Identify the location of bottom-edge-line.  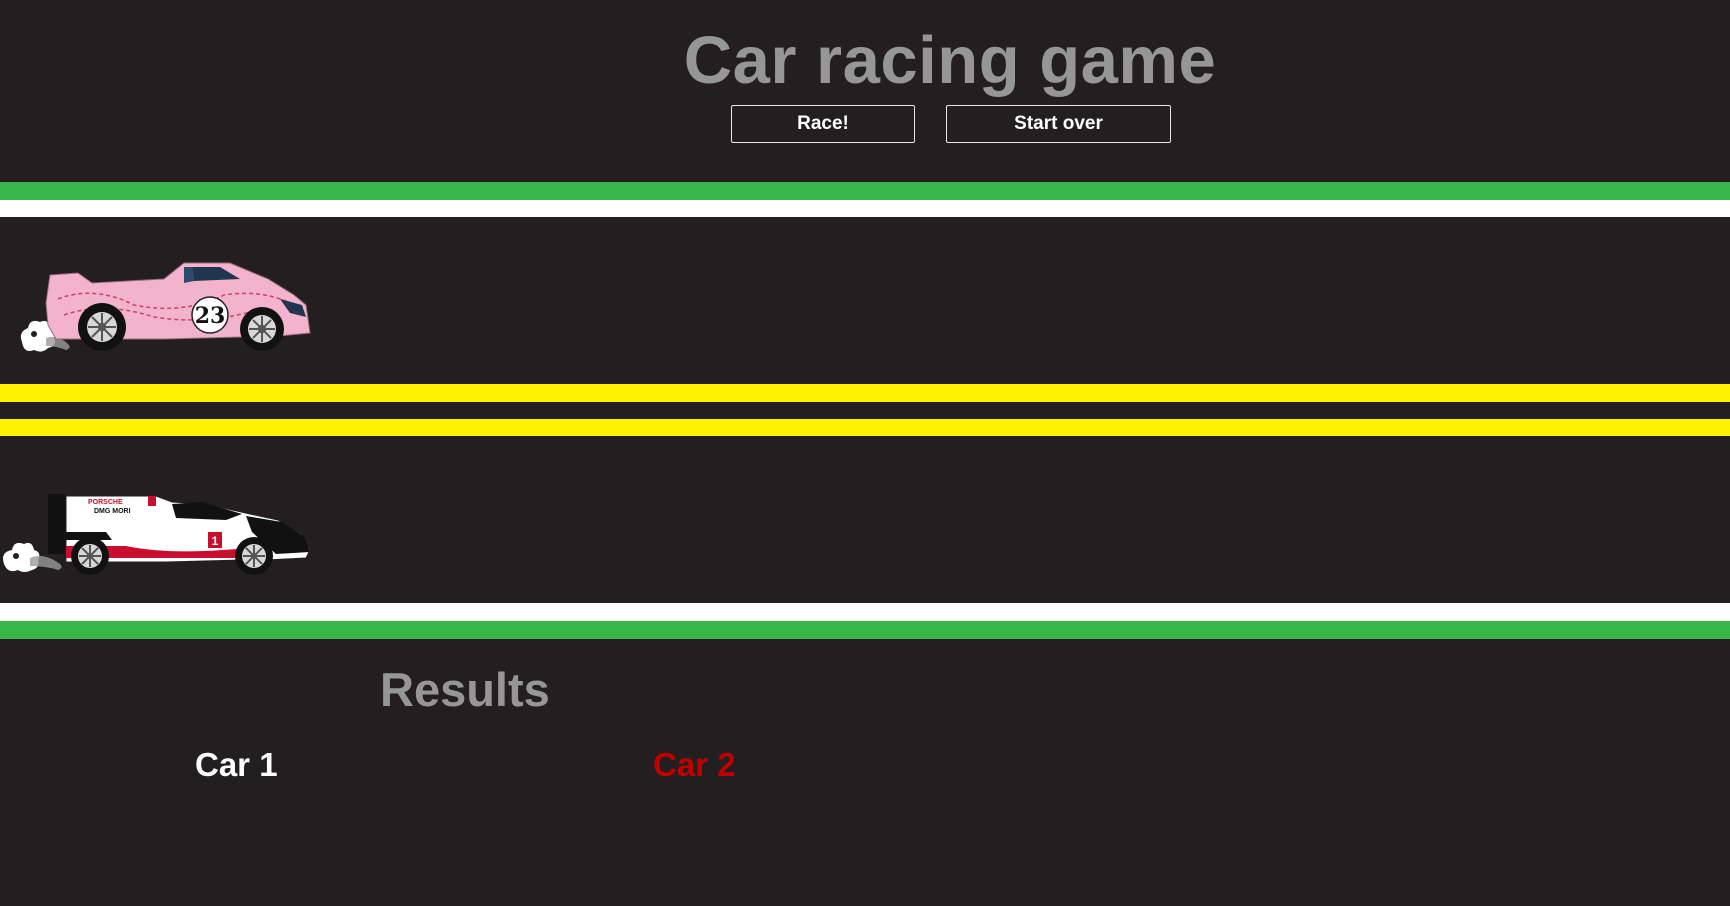
(865, 612).